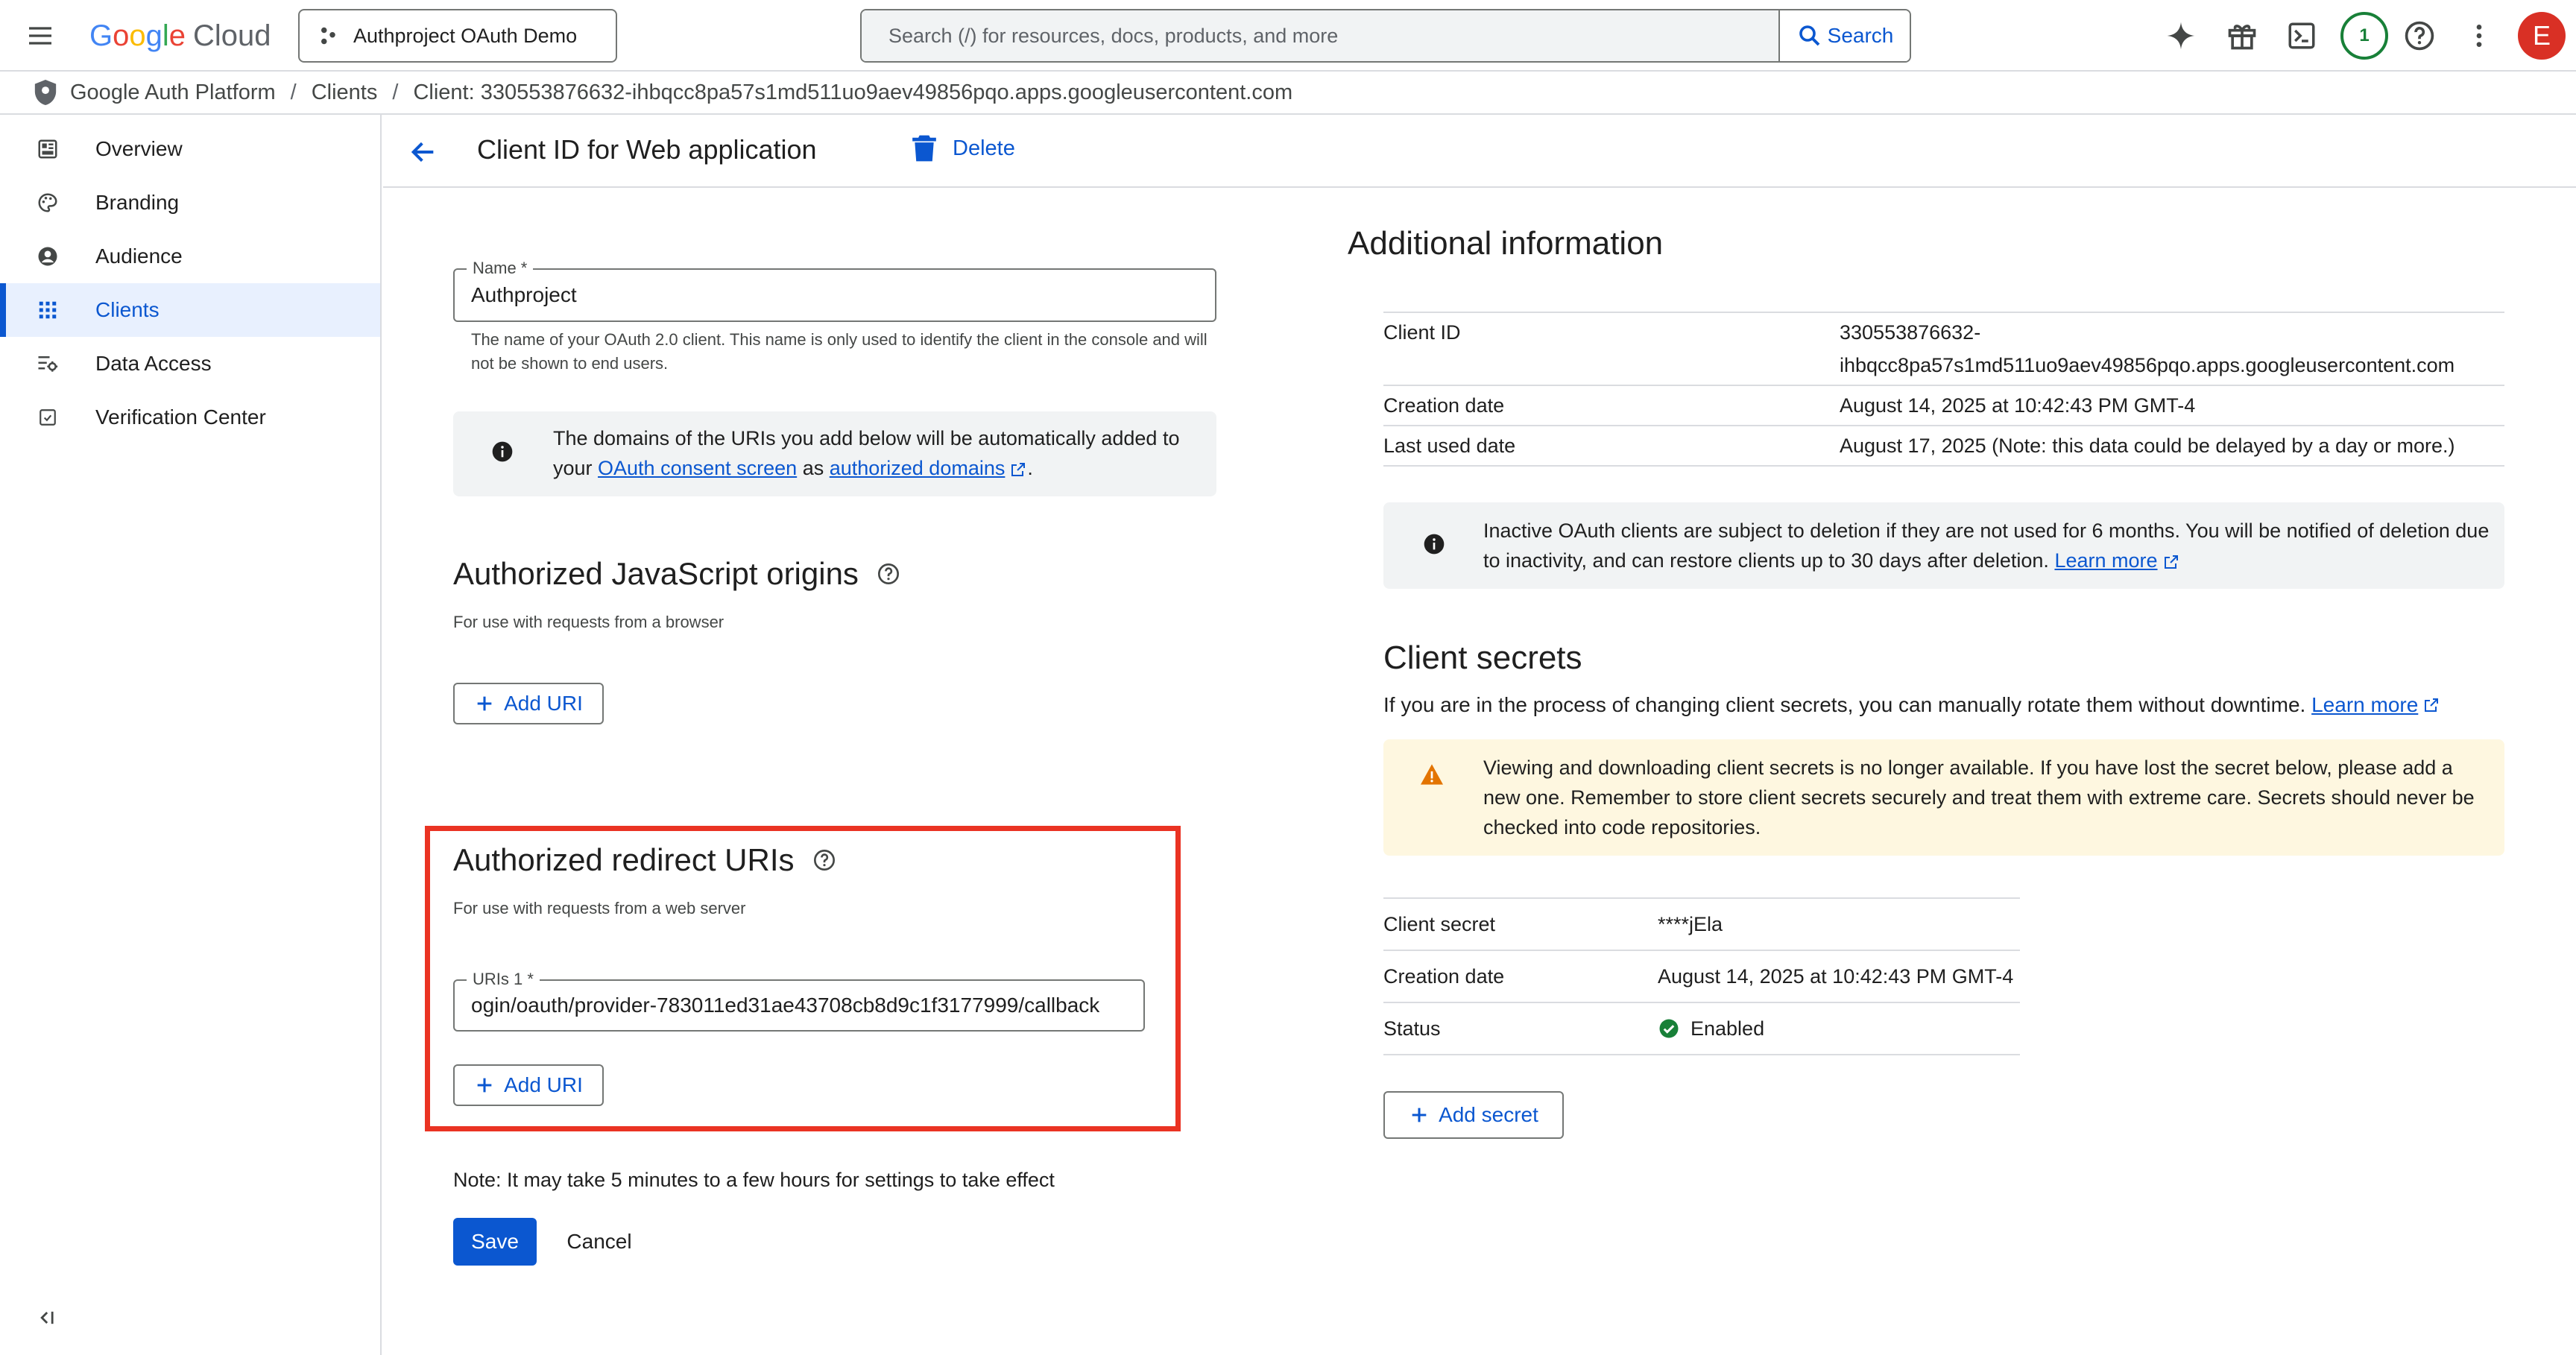 The width and height of the screenshot is (2576, 1355). I want to click on data-access-icon, so click(48, 364).